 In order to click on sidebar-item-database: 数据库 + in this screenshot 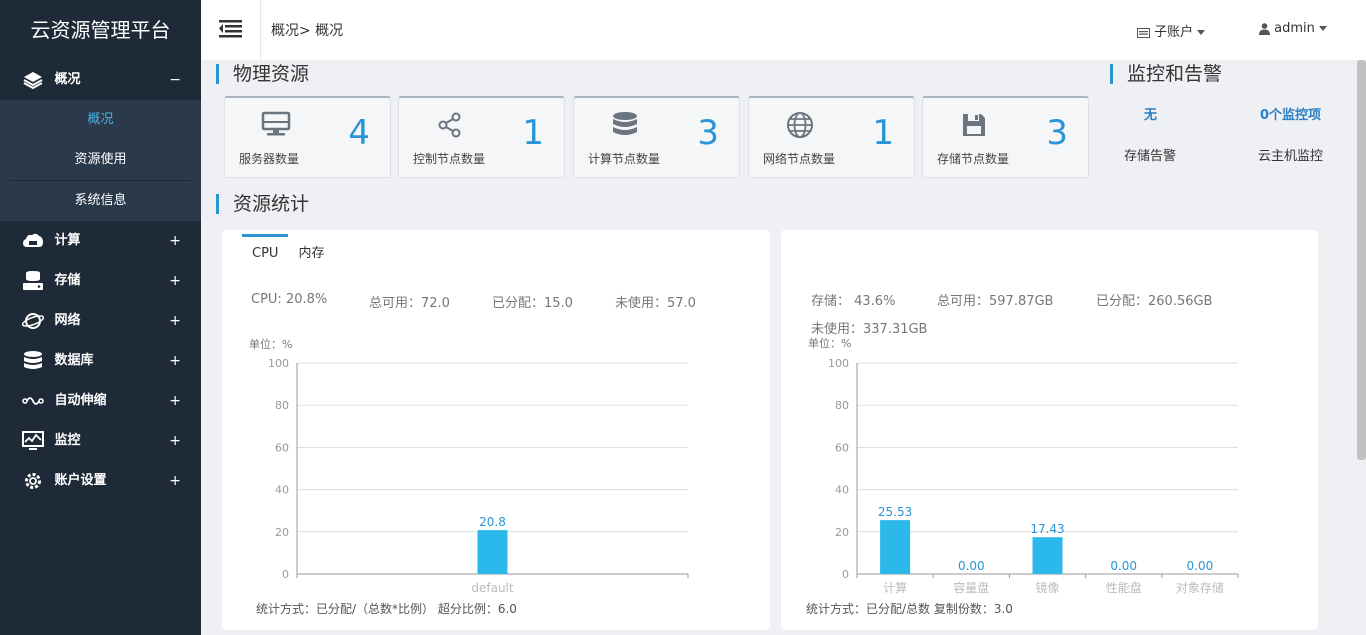, I will do `click(100, 361)`.